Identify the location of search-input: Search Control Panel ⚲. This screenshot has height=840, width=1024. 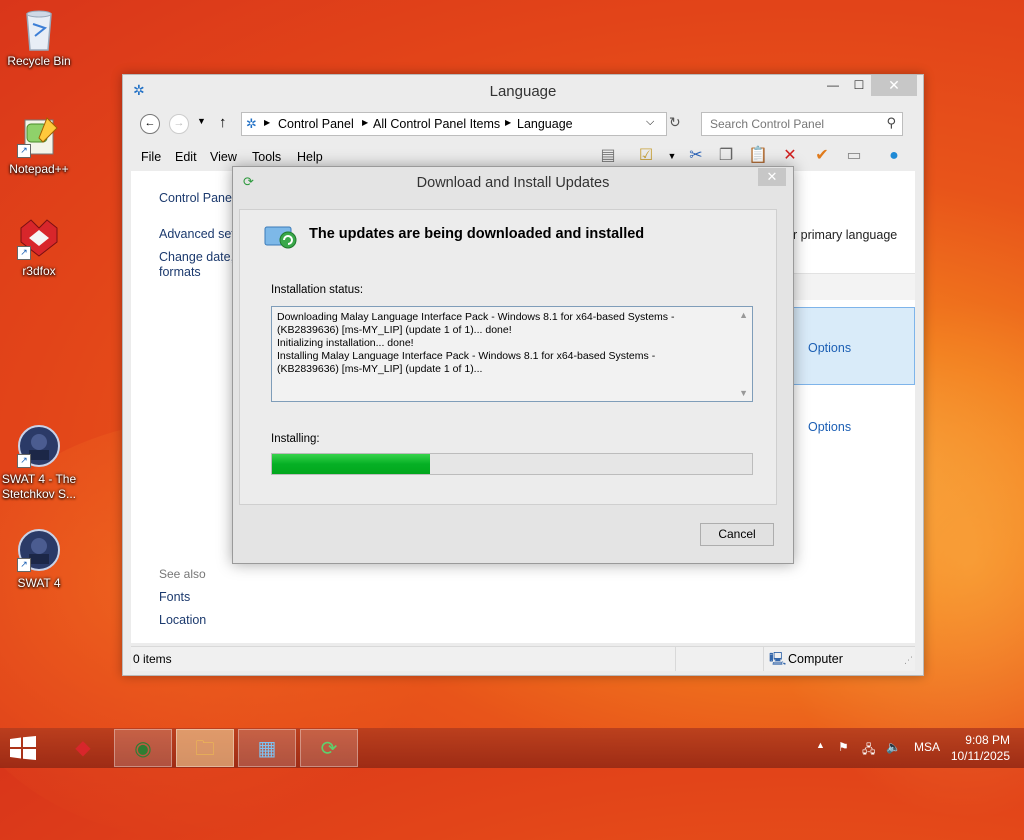
(802, 124).